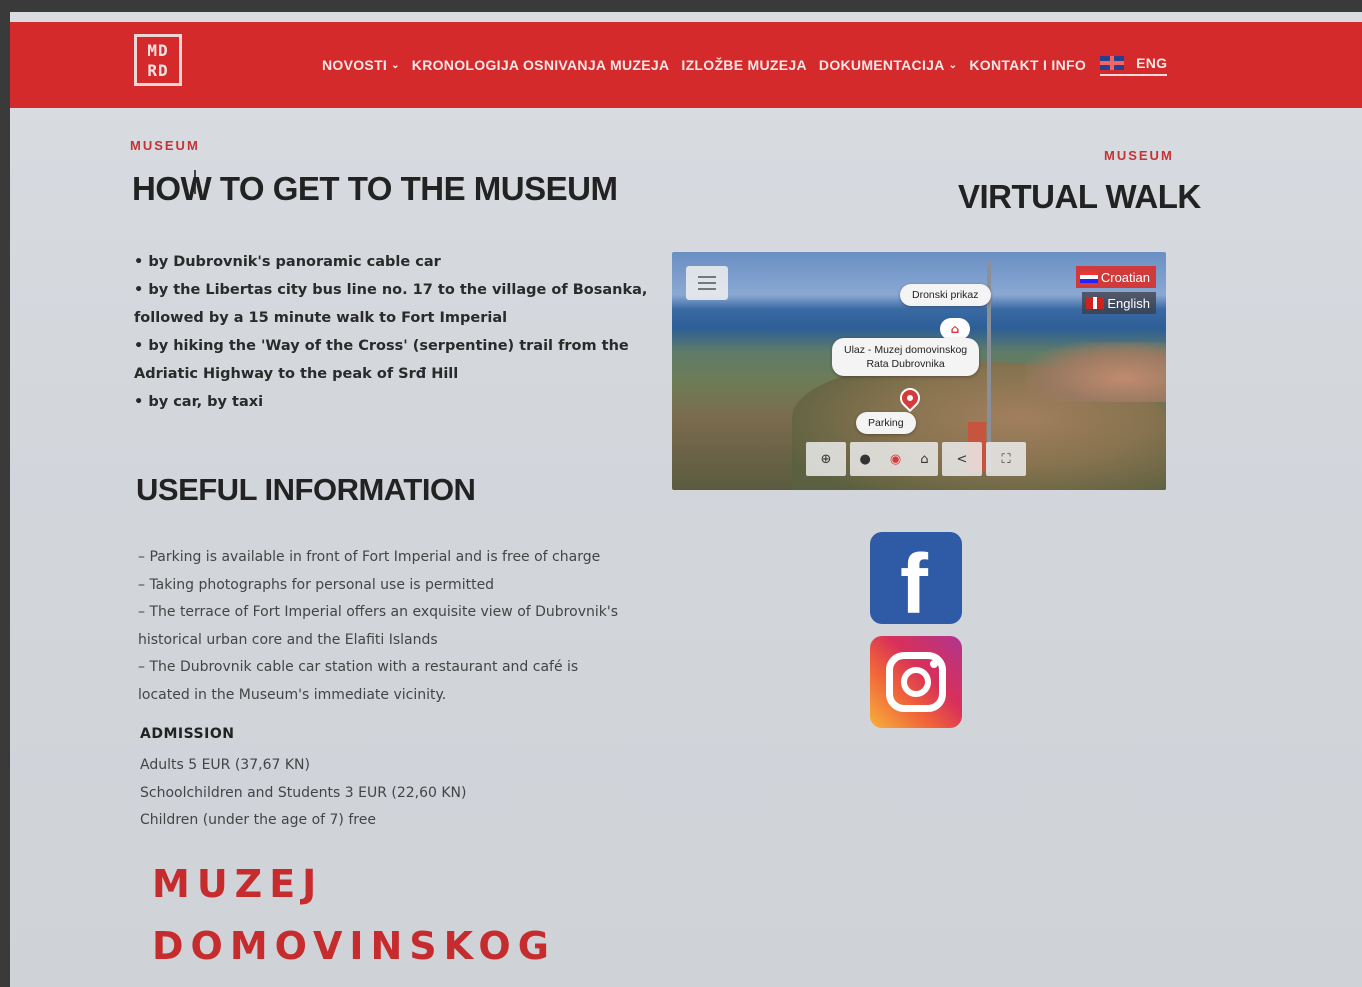 The height and width of the screenshot is (987, 1362). I want to click on admission-title: ADMISSION, so click(187, 734).